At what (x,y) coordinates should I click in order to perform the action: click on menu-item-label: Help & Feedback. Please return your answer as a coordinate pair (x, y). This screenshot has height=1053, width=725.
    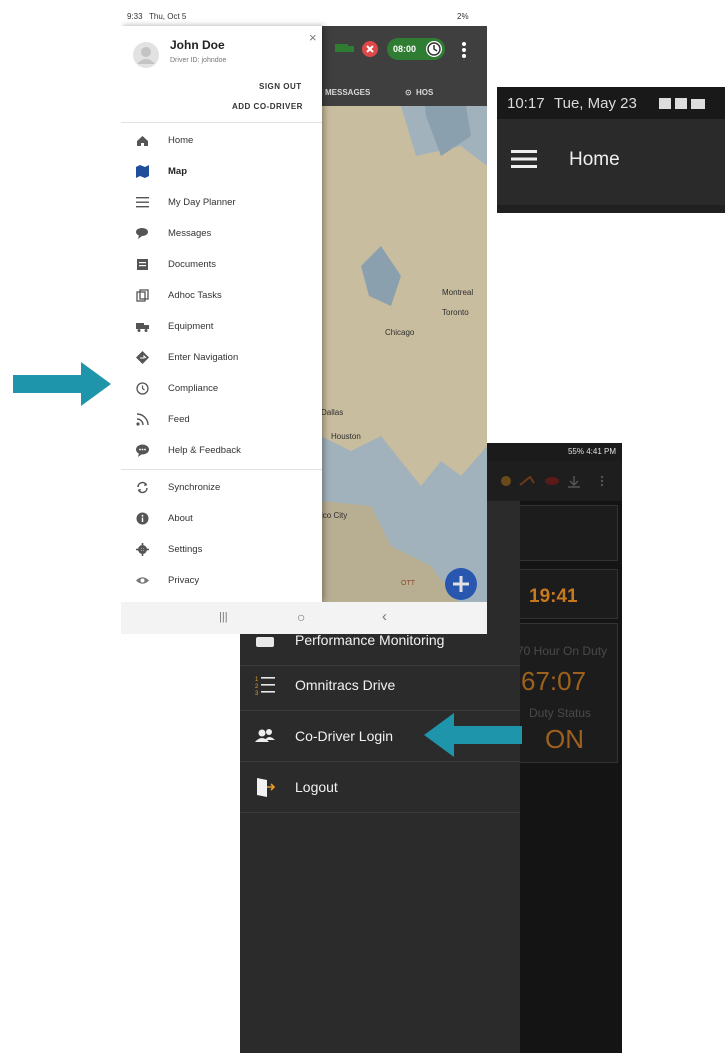
    Looking at the image, I should click on (204, 450).